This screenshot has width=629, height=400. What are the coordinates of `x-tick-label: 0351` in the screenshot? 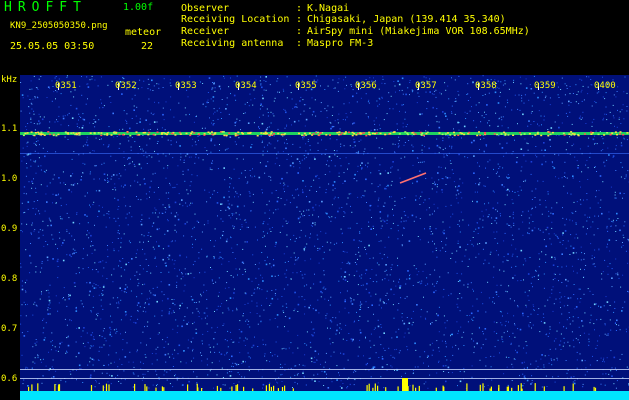 It's located at (66, 86).